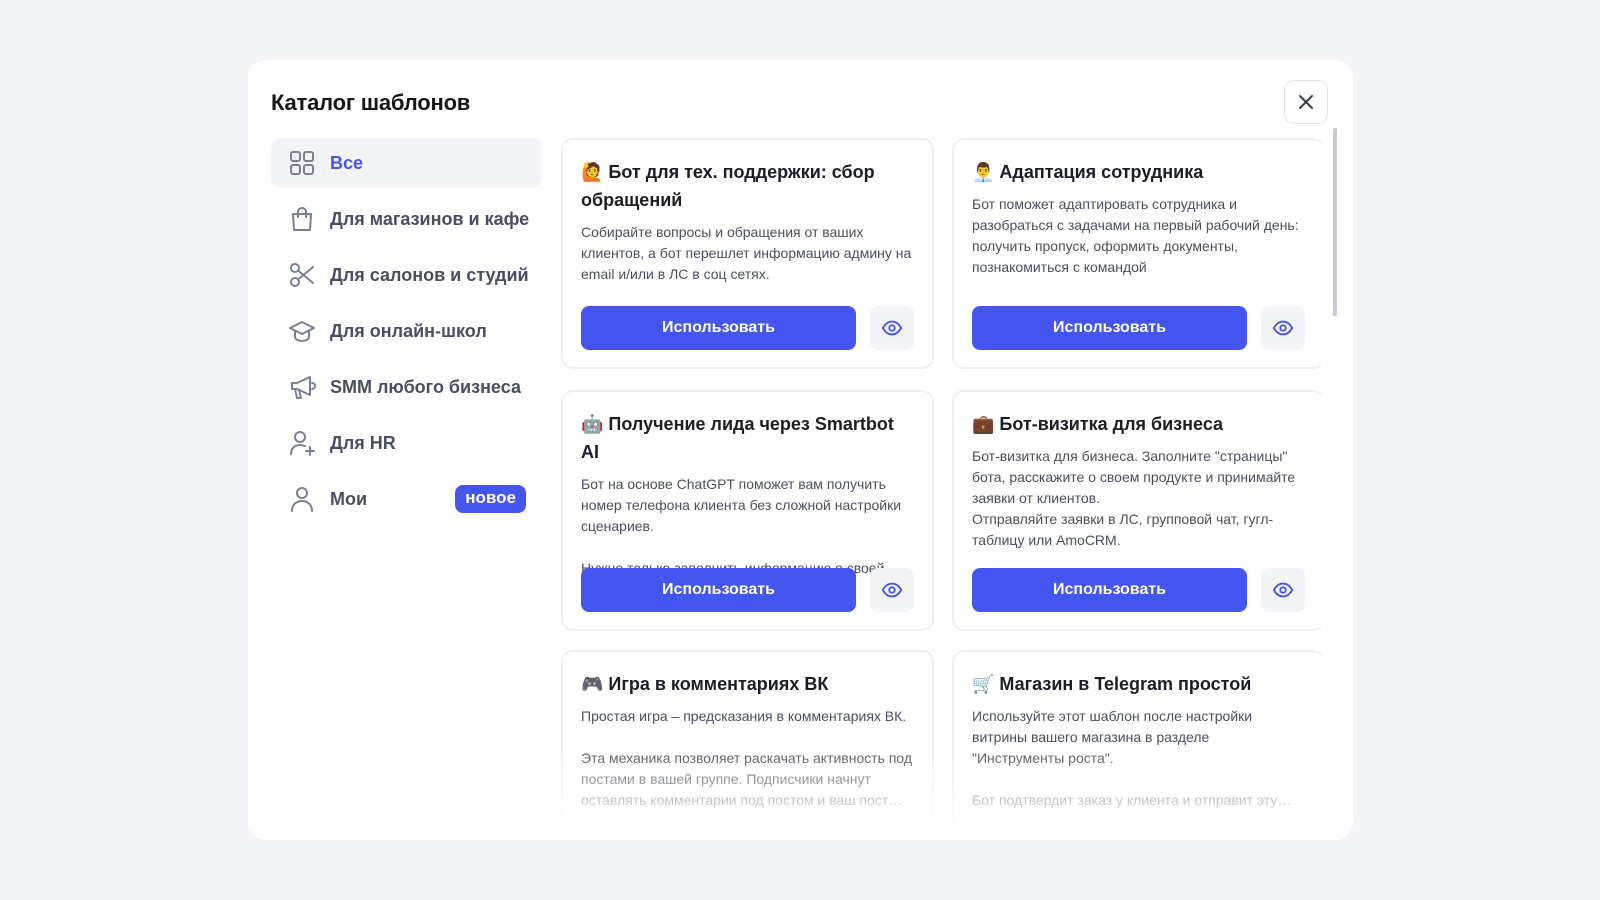 Image resolution: width=1600 pixels, height=900 pixels. I want to click on scrollbar-thumb, so click(1335, 222).